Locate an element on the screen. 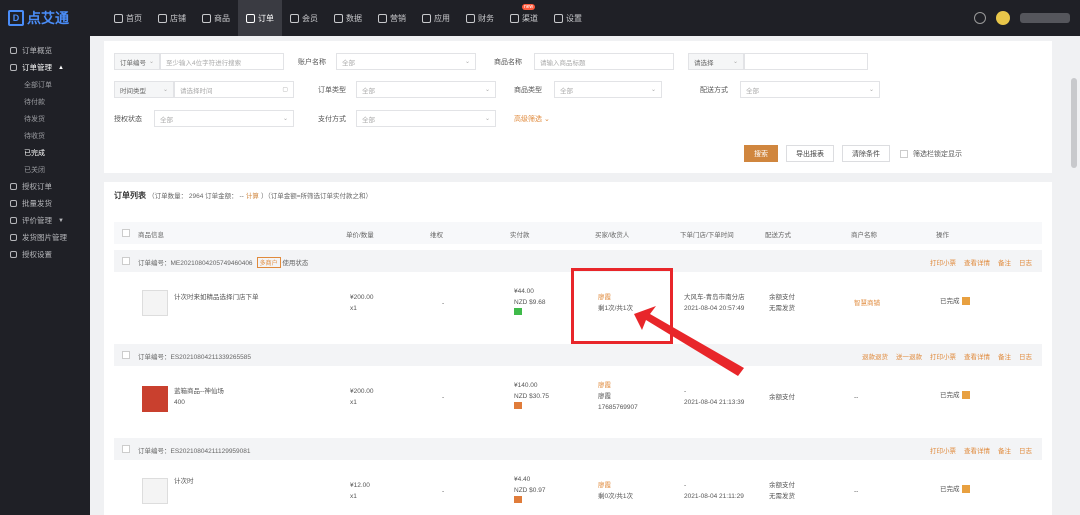 Image resolution: width=1080 pixels, height=515 pixels. select-all-checkbox is located at coordinates (126, 233).